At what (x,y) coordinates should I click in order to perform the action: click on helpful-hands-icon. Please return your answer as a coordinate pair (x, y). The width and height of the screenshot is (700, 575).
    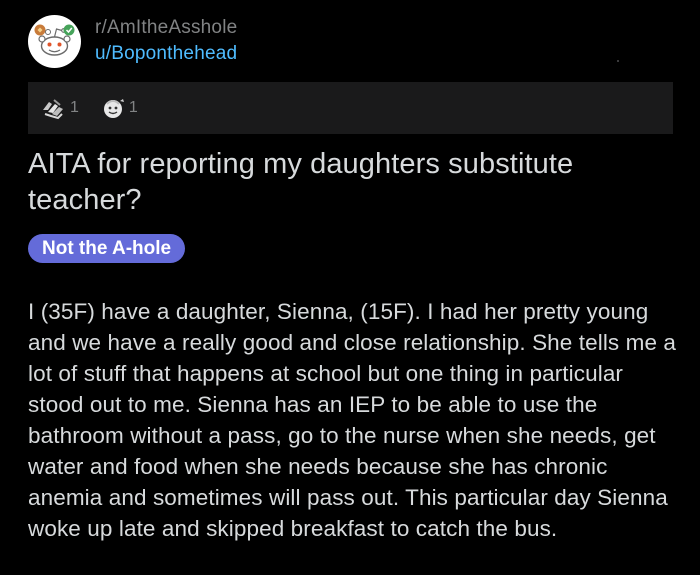
    Looking at the image, I should click on (53, 109).